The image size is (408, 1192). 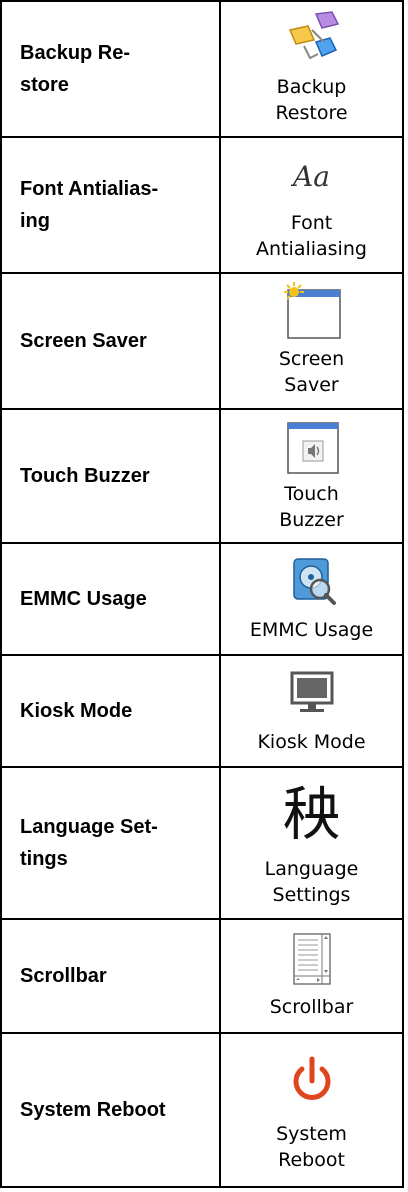 What do you see at coordinates (313, 35) in the screenshot?
I see `backup-restore-icon` at bounding box center [313, 35].